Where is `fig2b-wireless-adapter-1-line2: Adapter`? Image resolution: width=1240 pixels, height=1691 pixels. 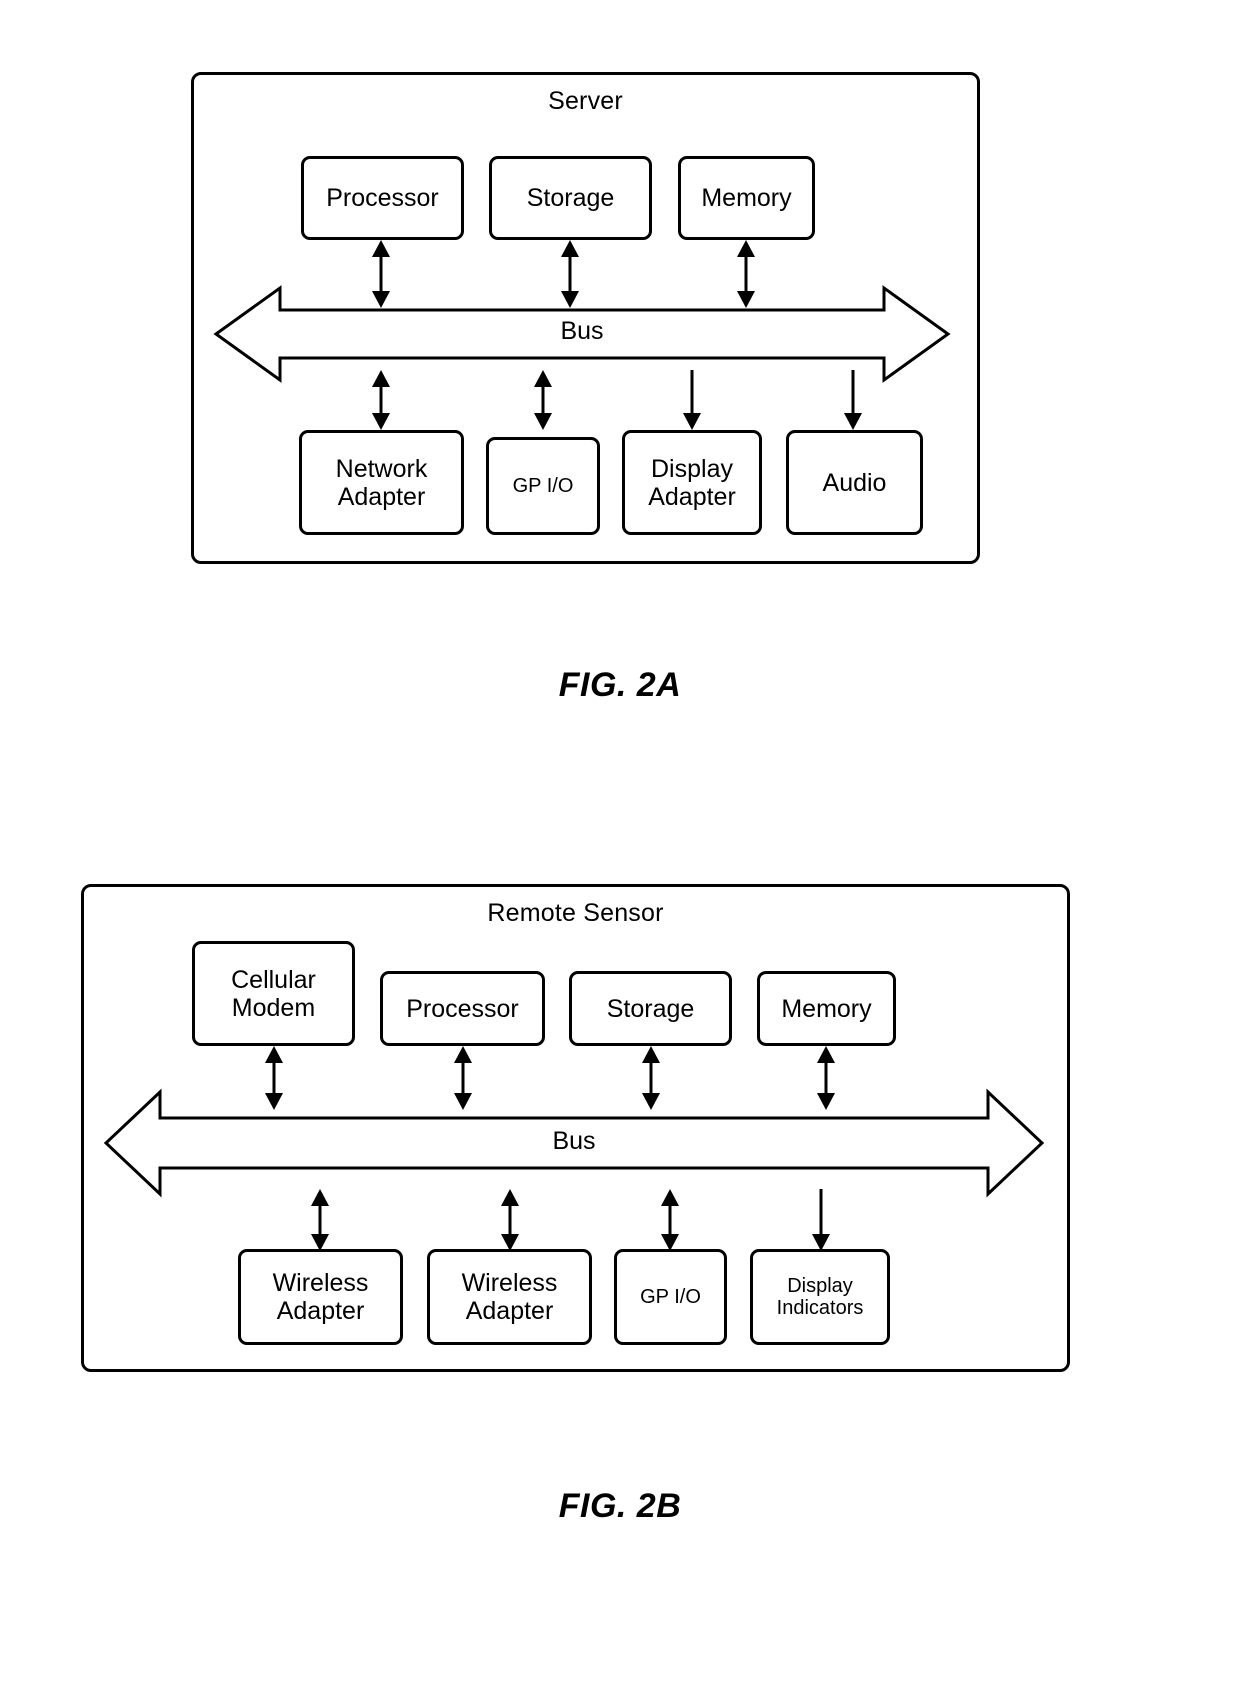
fig2b-wireless-adapter-1-line2: Adapter is located at coordinates (320, 1311).